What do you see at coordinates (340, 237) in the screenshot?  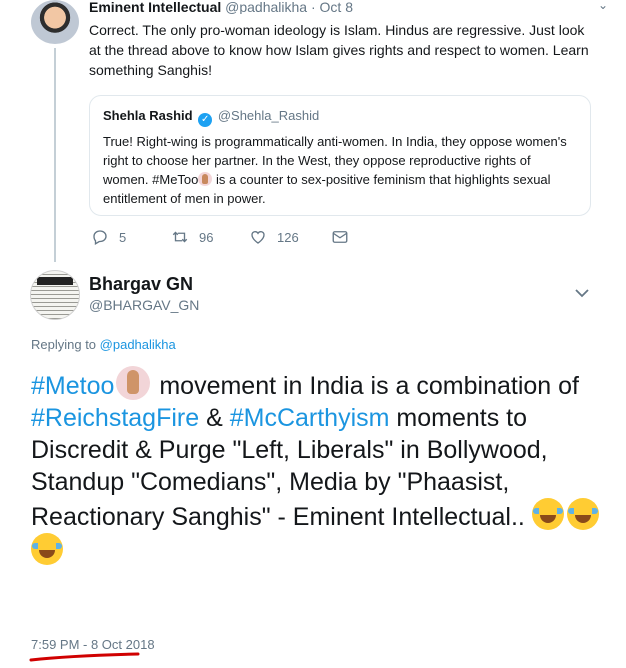 I see `direct-message-icon` at bounding box center [340, 237].